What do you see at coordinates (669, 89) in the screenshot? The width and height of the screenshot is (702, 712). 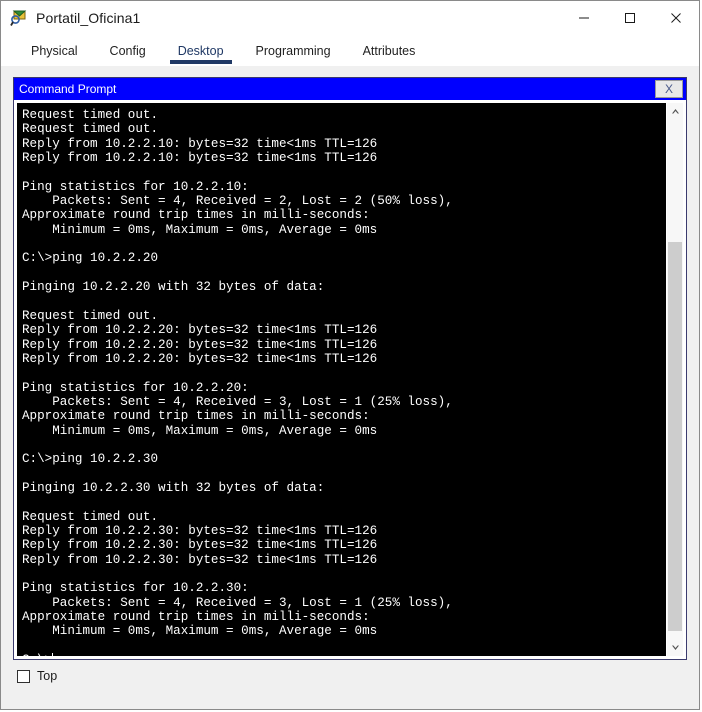 I see `command-prompt-close-button: X` at bounding box center [669, 89].